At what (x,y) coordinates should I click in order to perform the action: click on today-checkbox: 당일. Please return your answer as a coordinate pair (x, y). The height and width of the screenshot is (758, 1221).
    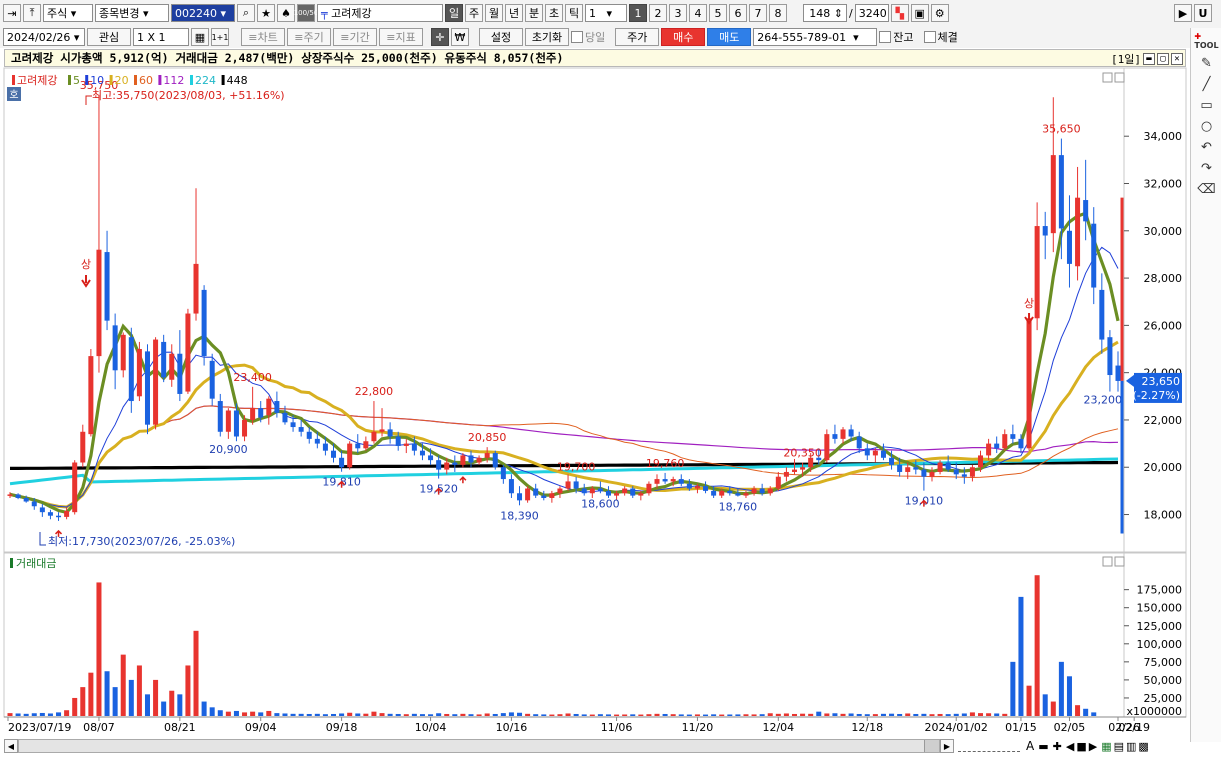
    Looking at the image, I should click on (588, 37).